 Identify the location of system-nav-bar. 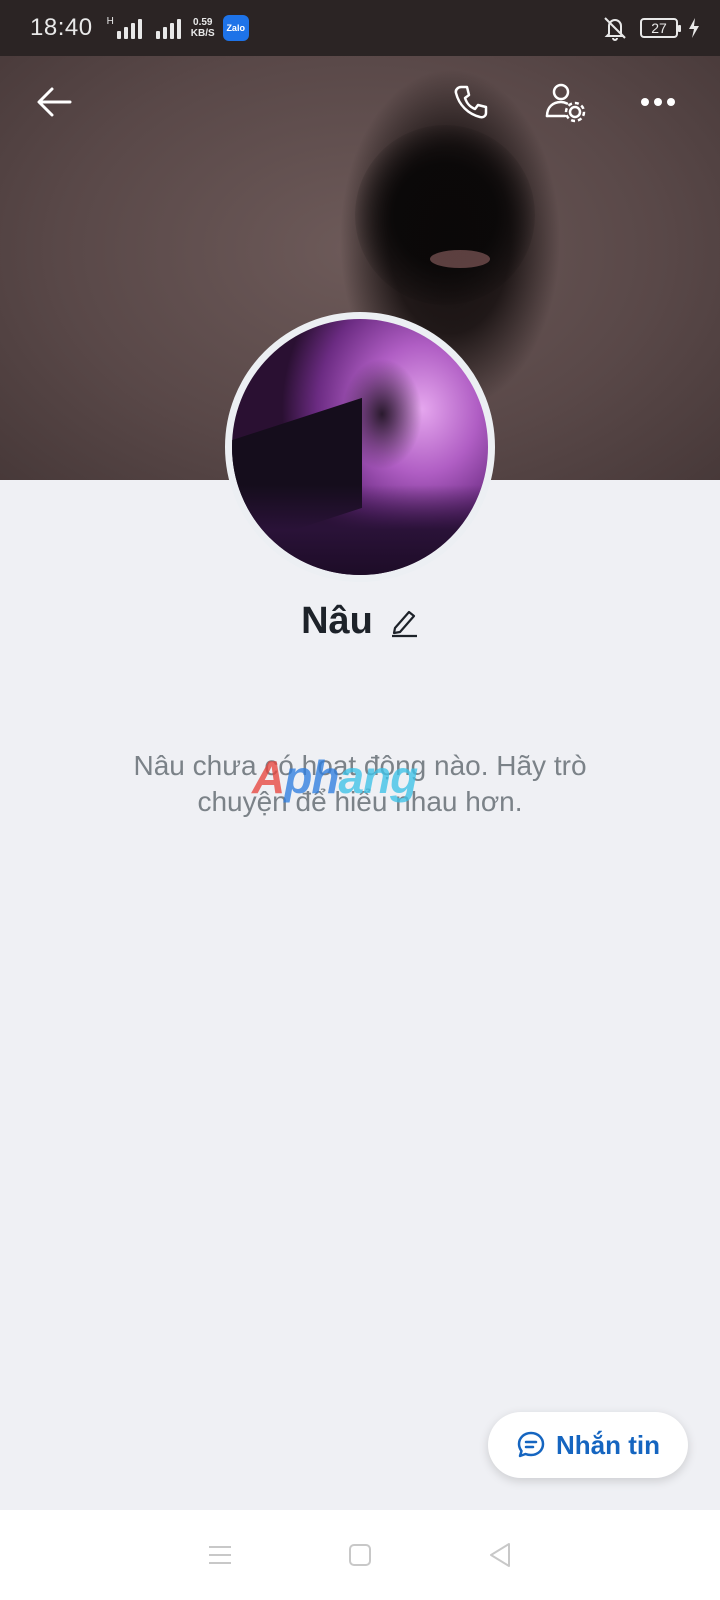
(360, 1555).